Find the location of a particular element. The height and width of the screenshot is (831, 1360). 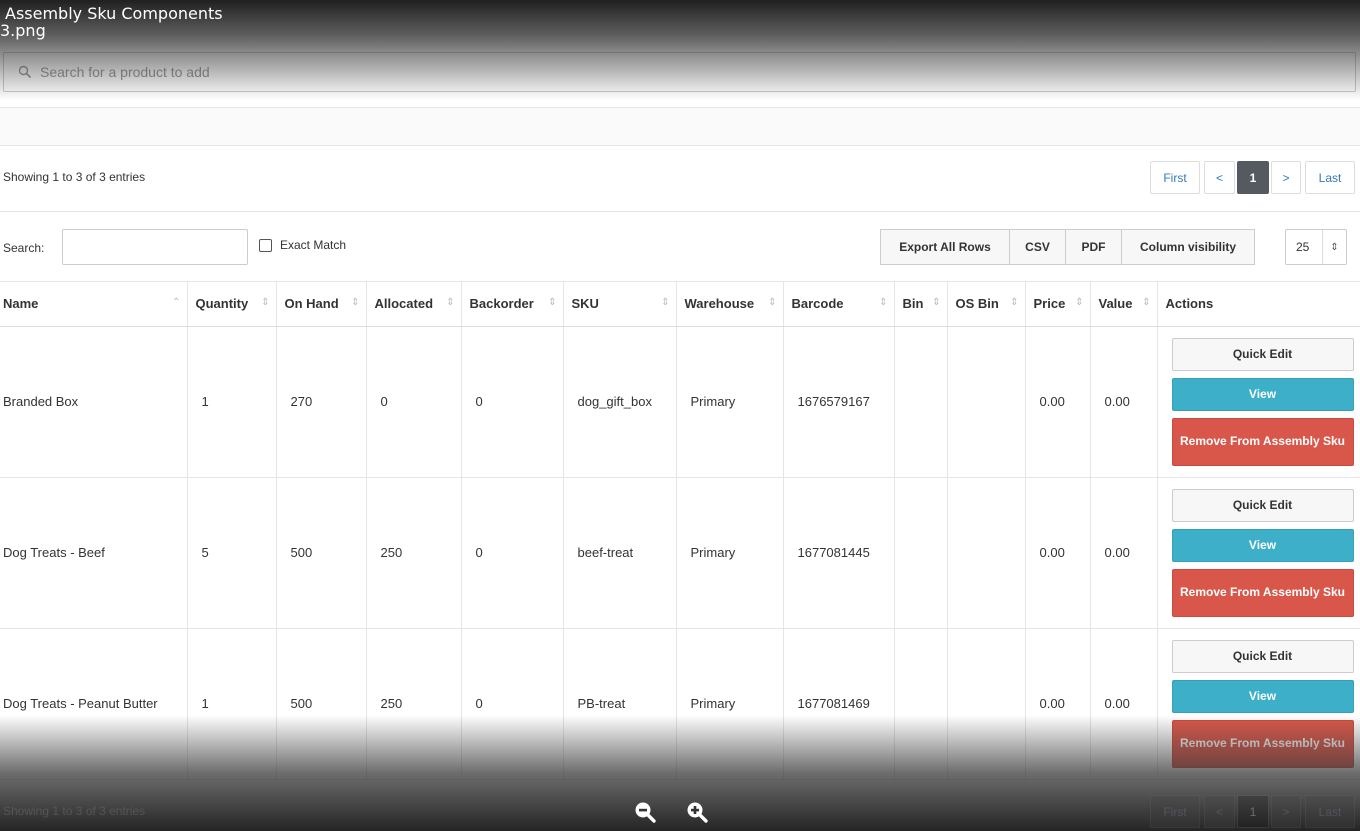

cell-name: Dog Treats - Peanut Butter is located at coordinates (94, 704).